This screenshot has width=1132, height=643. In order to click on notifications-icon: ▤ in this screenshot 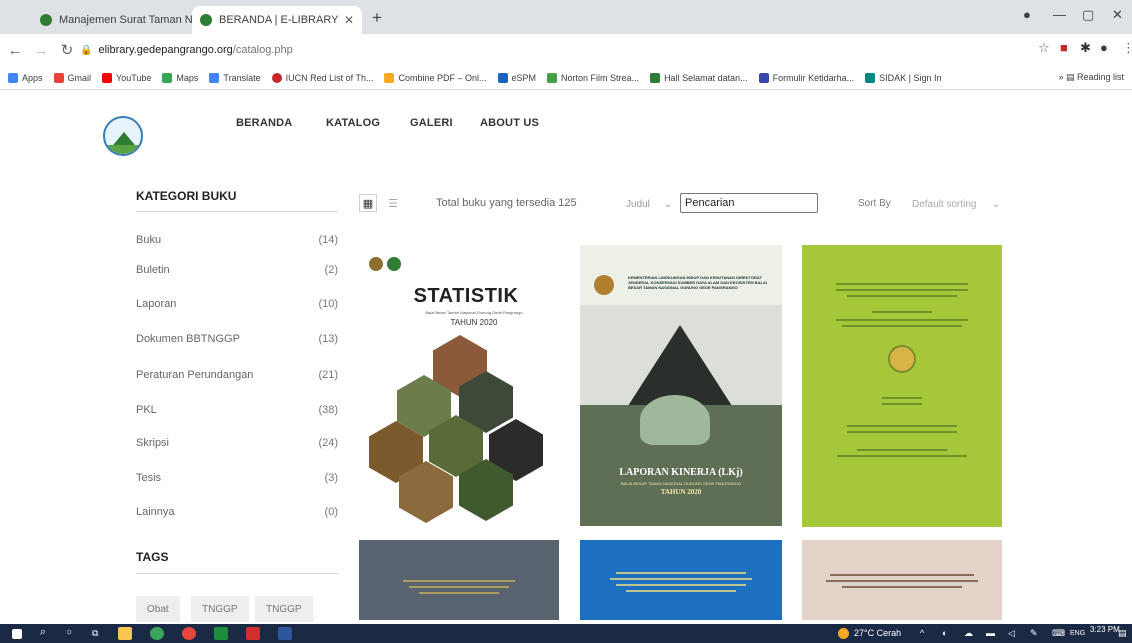, I will do `click(1122, 633)`.